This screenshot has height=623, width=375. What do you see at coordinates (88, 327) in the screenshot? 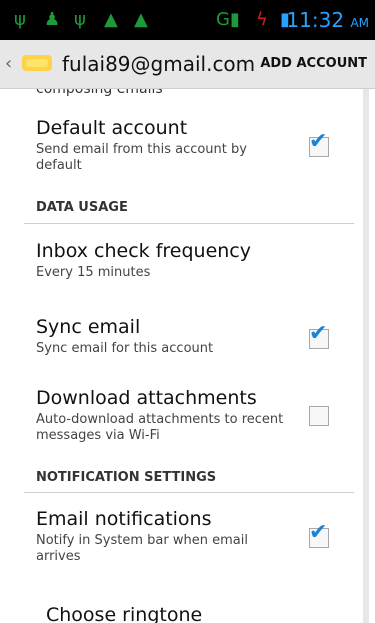
I see `pref-title: Sync email` at bounding box center [88, 327].